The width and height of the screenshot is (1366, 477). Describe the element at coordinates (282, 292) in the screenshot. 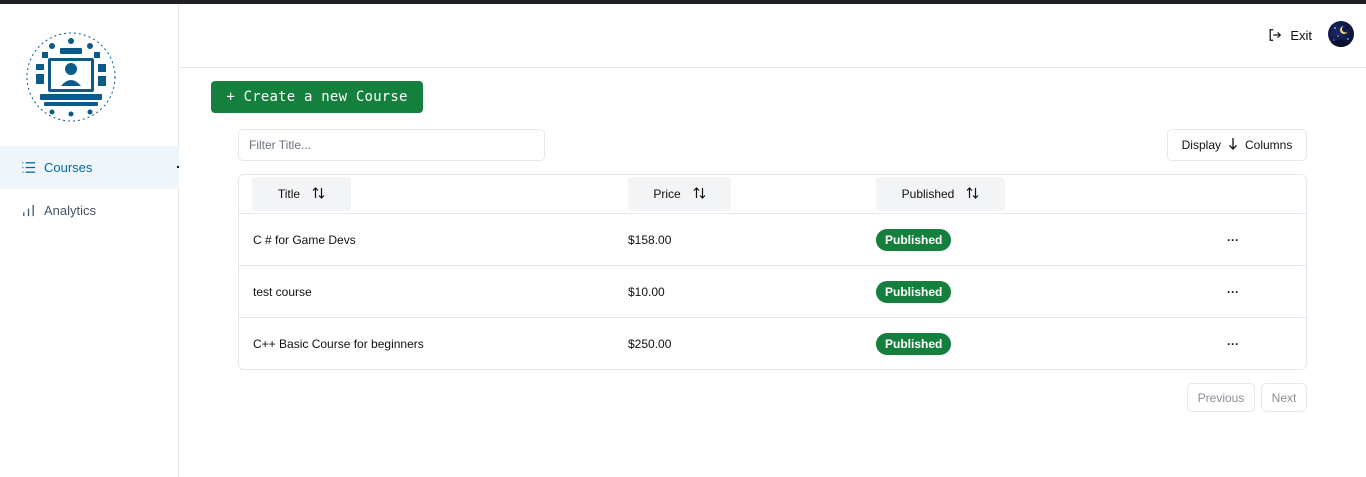

I see `course-title: test course` at that location.